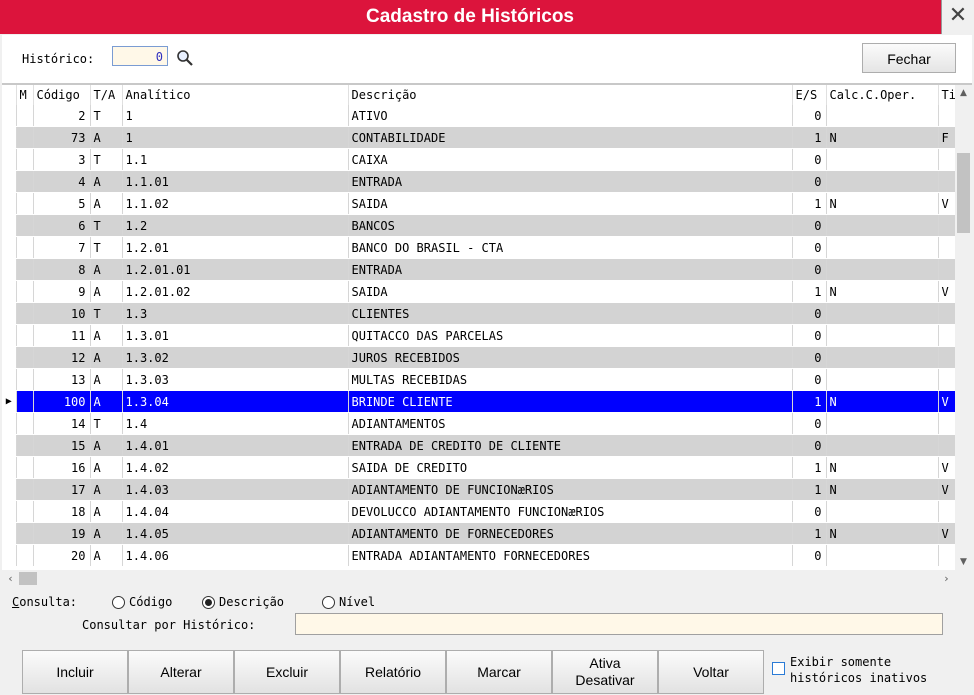 The image size is (974, 695). Describe the element at coordinates (963, 93) in the screenshot. I see `scroll-up-icon: ▲` at that location.